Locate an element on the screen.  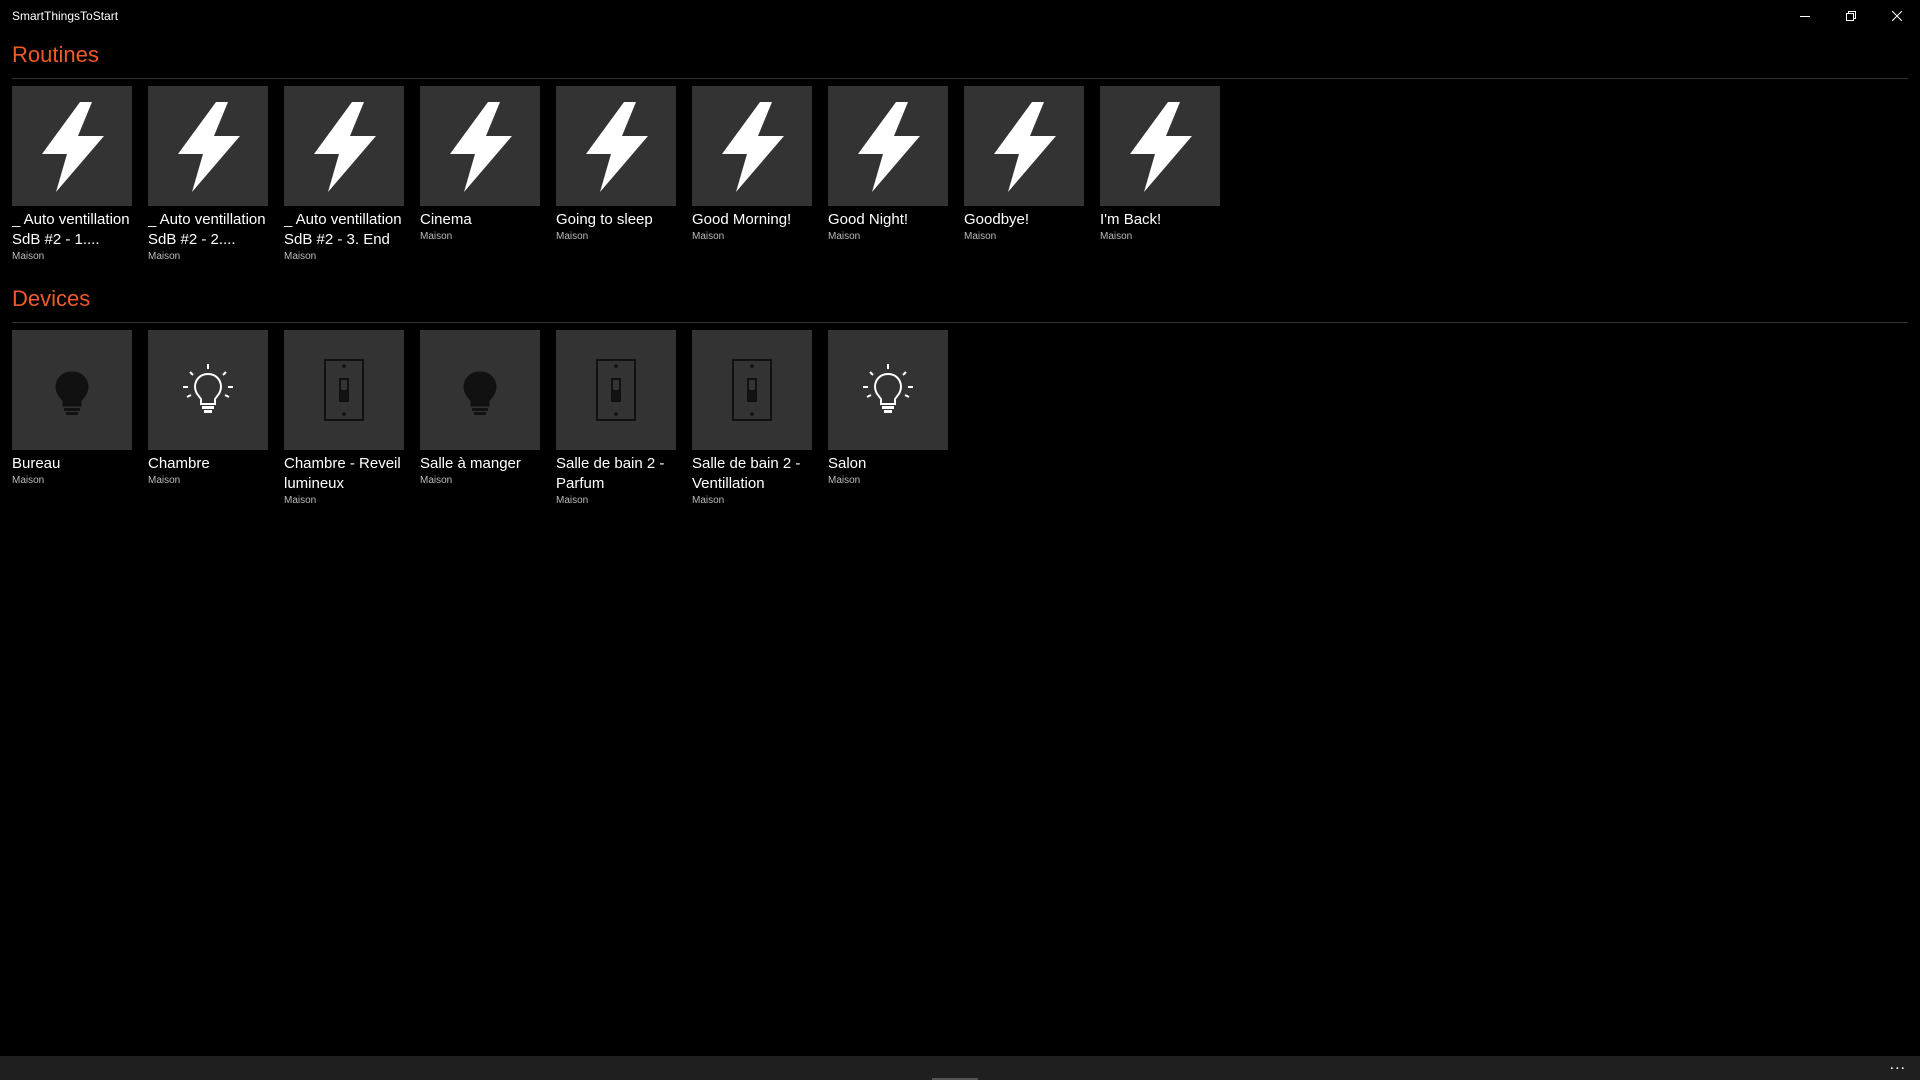
routine-tile: Good Night! Maison is located at coordinates (888, 175).